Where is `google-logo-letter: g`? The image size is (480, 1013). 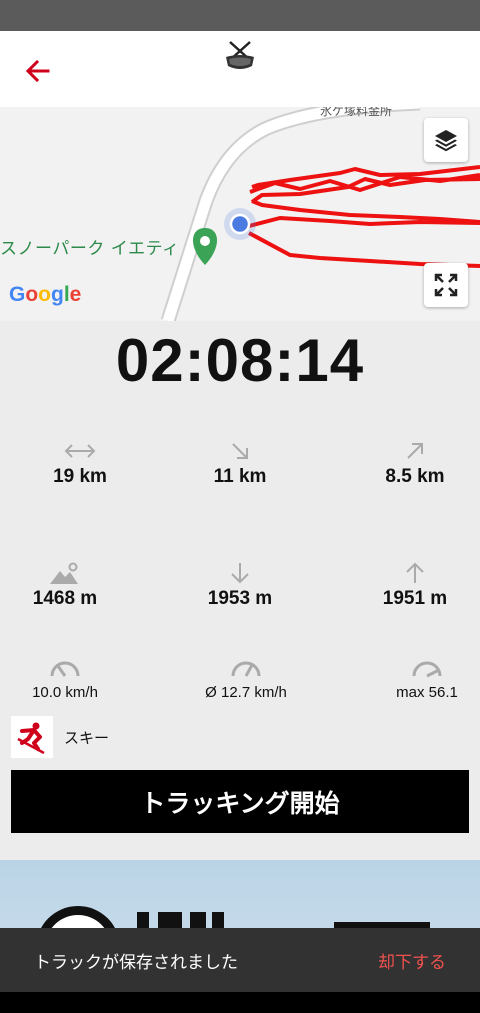 google-logo-letter: g is located at coordinates (57, 294).